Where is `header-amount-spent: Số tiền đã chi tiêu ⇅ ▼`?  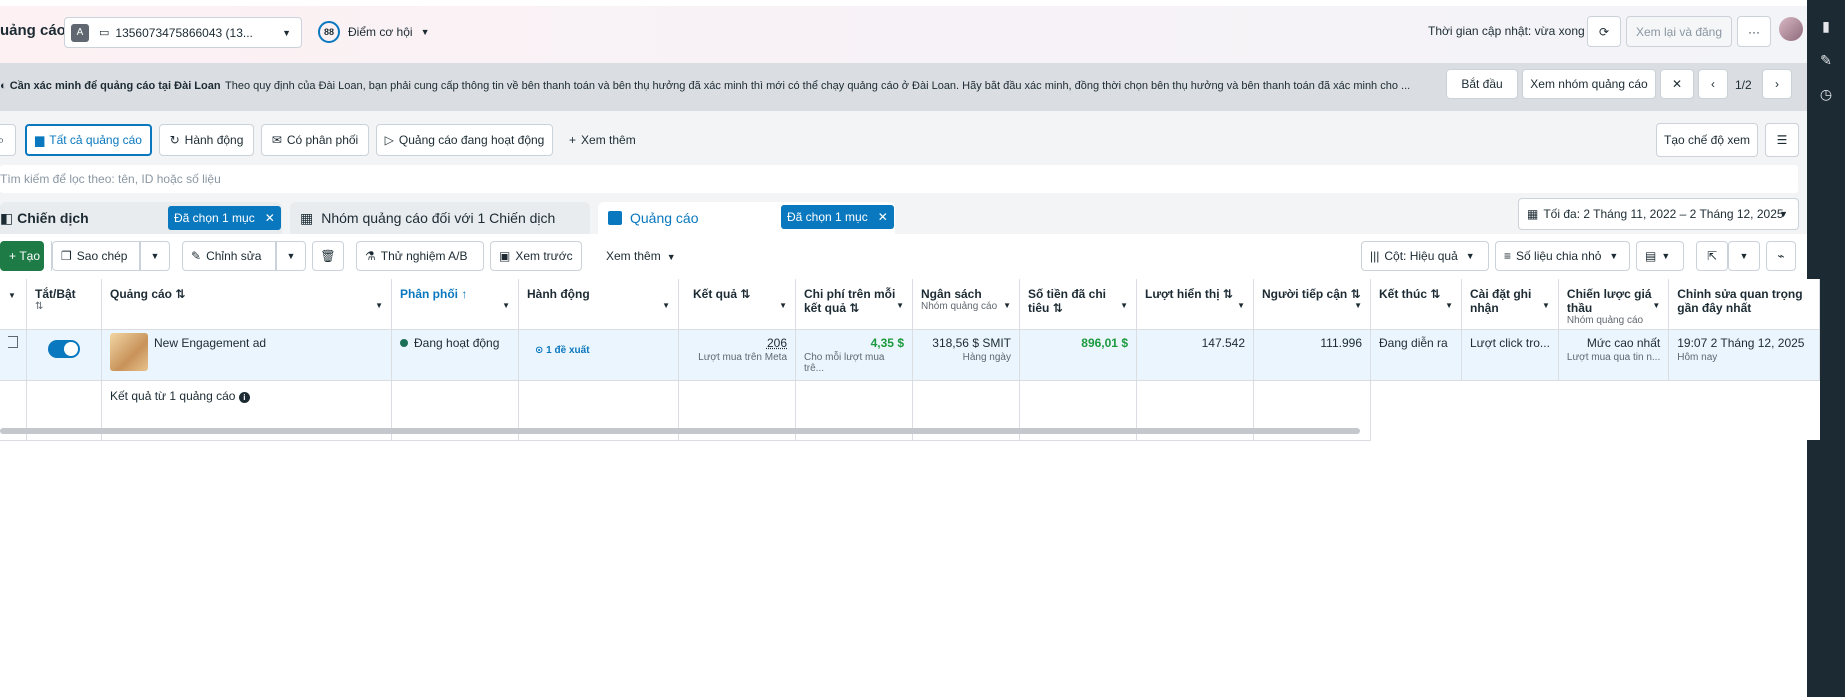 header-amount-spent: Số tiền đã chi tiêu ⇅ ▼ is located at coordinates (1078, 304).